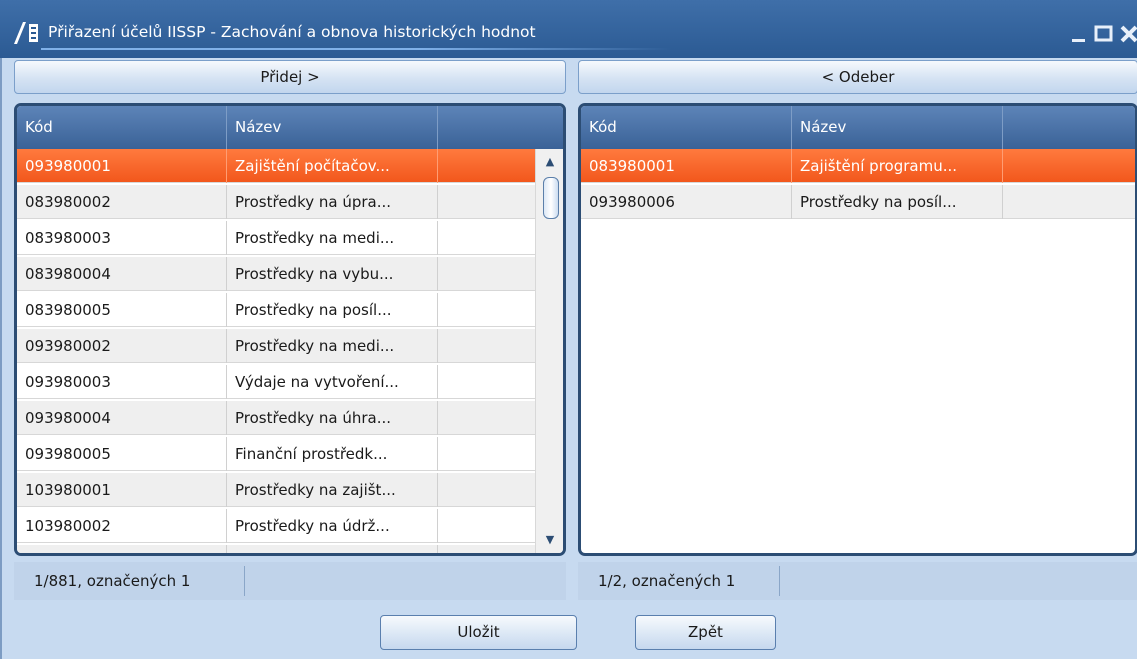 This screenshot has height=659, width=1137. What do you see at coordinates (857, 77) in the screenshot?
I see `remove-button: < Odeber` at bounding box center [857, 77].